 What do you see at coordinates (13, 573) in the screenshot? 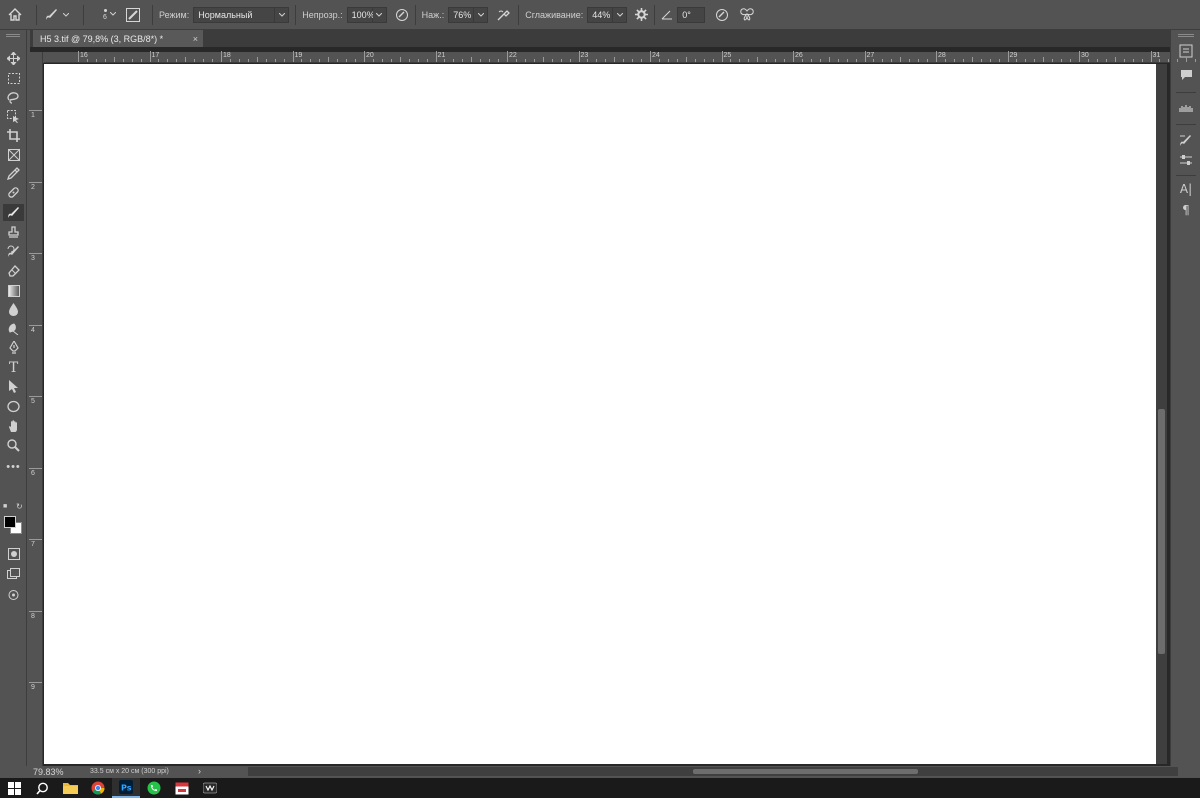
I see `screen-mode-button` at bounding box center [13, 573].